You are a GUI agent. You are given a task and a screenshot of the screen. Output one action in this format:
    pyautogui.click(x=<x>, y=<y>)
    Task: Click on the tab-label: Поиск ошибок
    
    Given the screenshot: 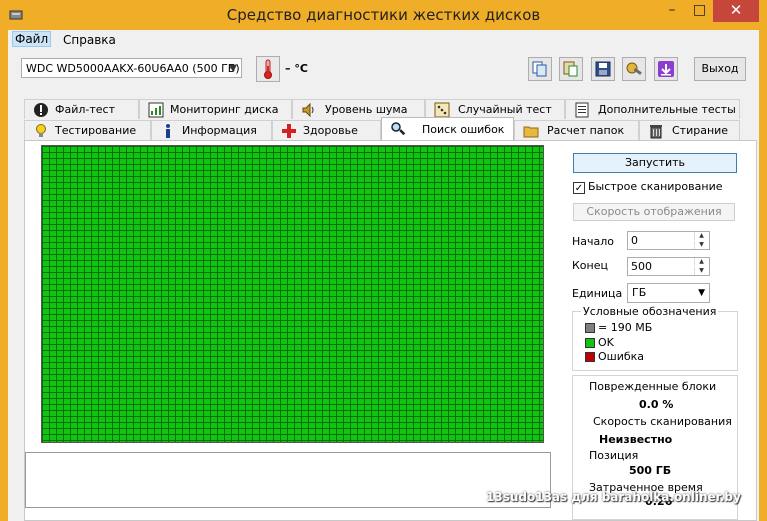 What is the action you would take?
    pyautogui.click(x=463, y=129)
    